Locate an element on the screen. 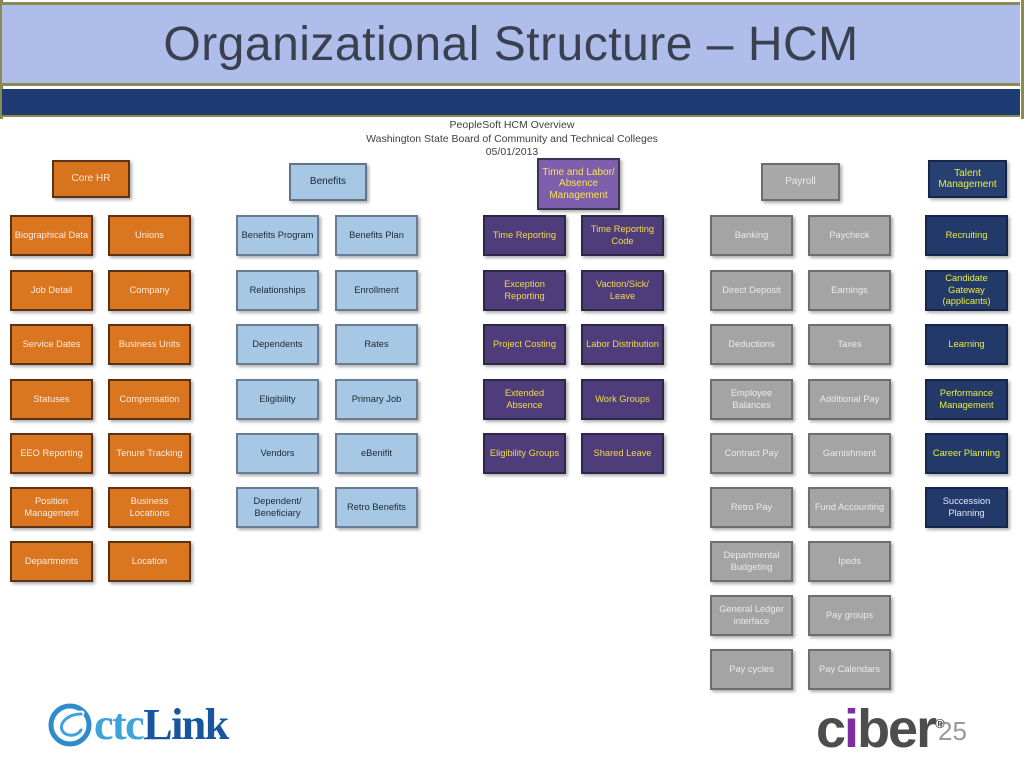  node-taxes: Taxes is located at coordinates (849, 344).